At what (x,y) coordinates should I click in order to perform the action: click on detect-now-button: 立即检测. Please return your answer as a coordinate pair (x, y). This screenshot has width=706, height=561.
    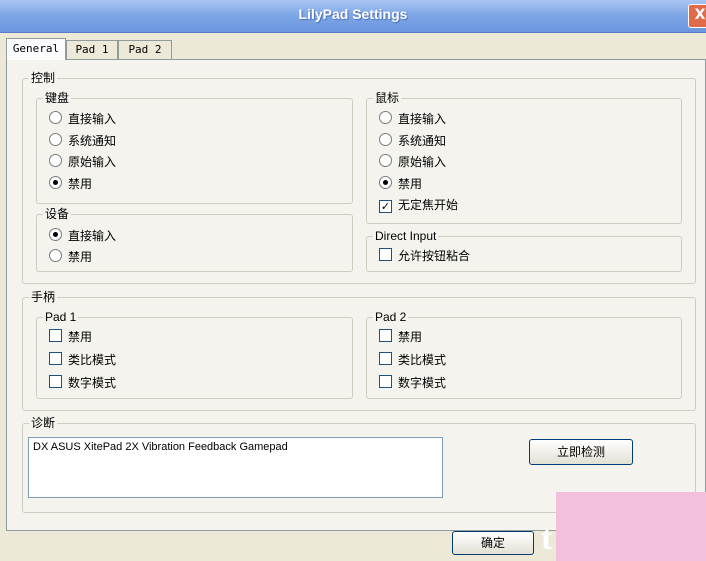
    Looking at the image, I should click on (581, 452).